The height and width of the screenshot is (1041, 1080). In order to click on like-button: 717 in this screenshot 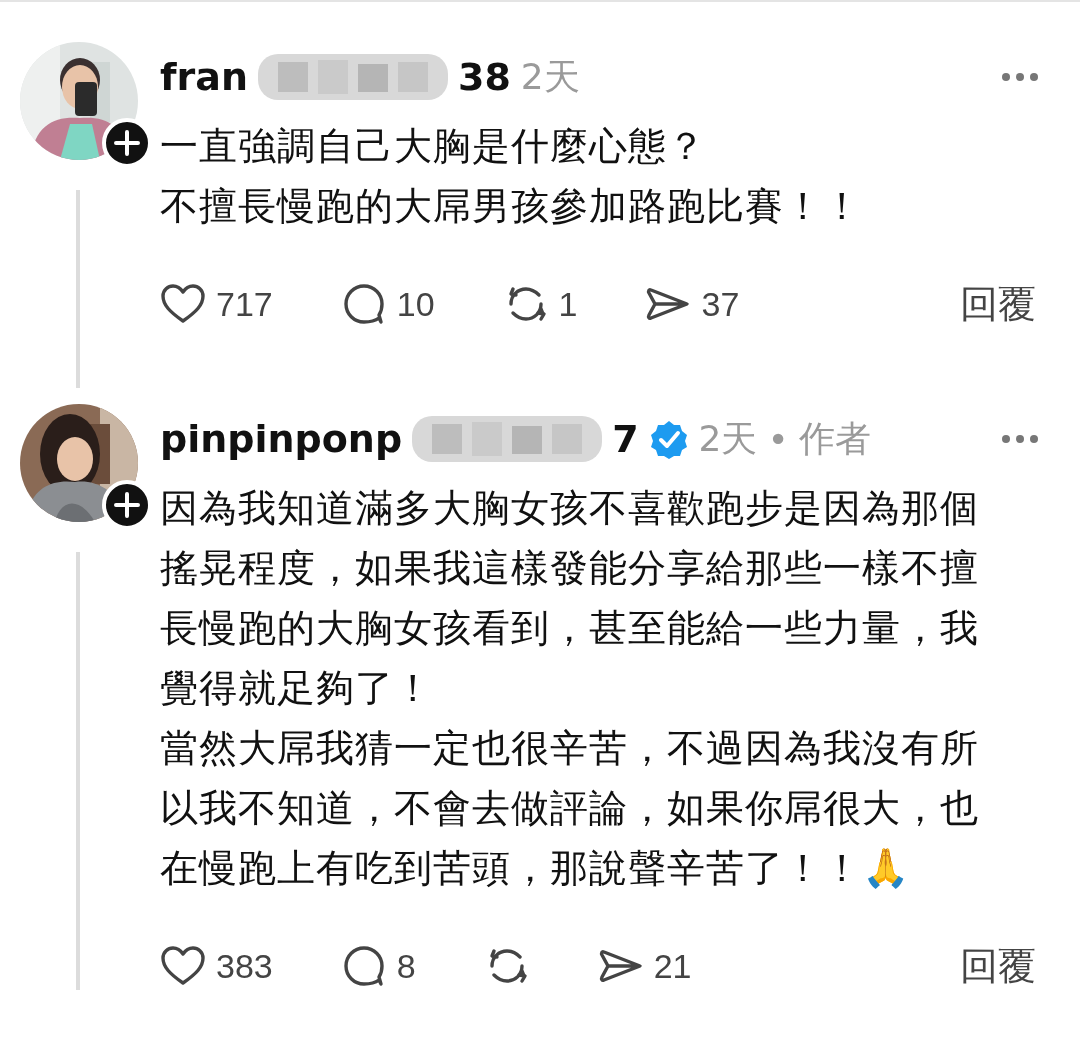, I will do `click(216, 304)`.